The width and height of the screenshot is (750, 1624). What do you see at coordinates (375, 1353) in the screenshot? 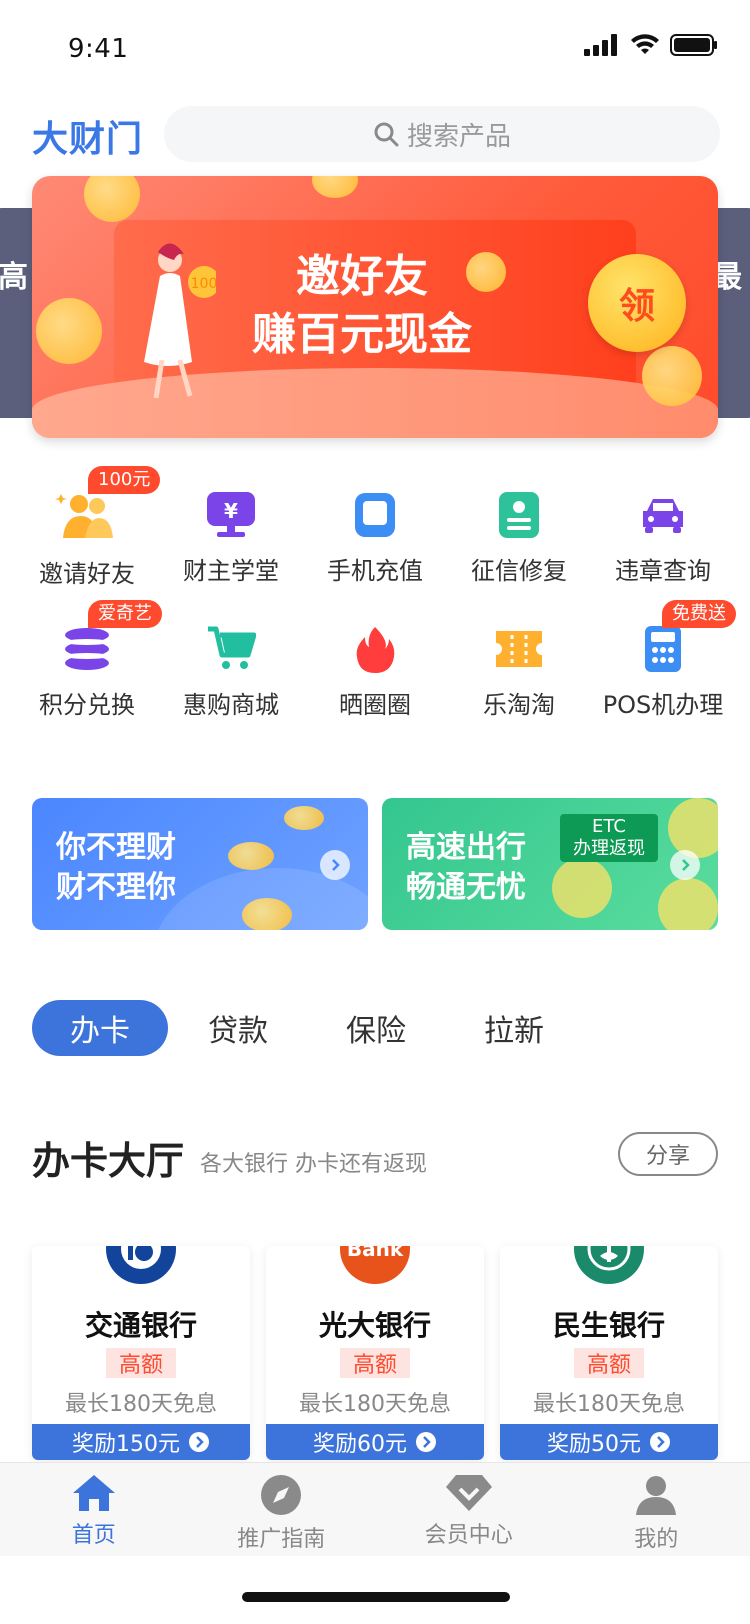
I see `bank-card: Bank 光大银行 高额 最长180天免息 奖励60元` at bounding box center [375, 1353].